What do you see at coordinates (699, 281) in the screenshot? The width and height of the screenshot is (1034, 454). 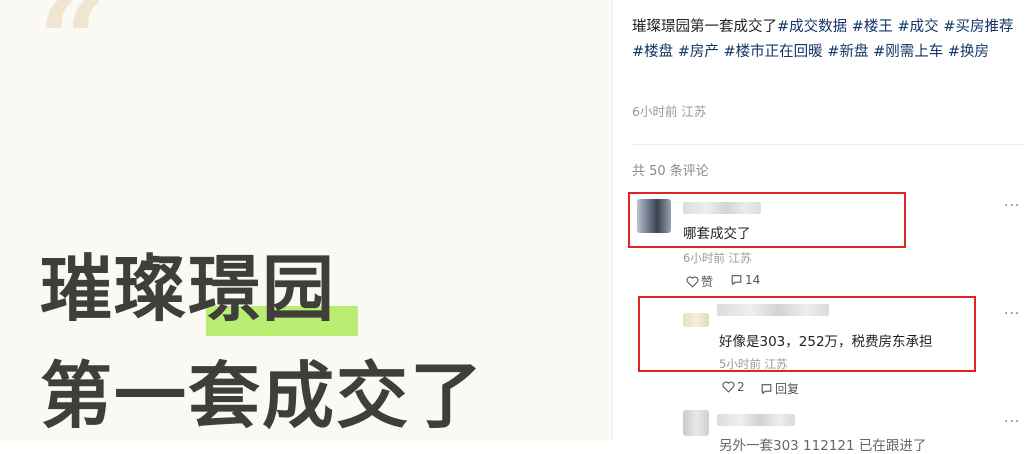 I see `like-button: 赞` at bounding box center [699, 281].